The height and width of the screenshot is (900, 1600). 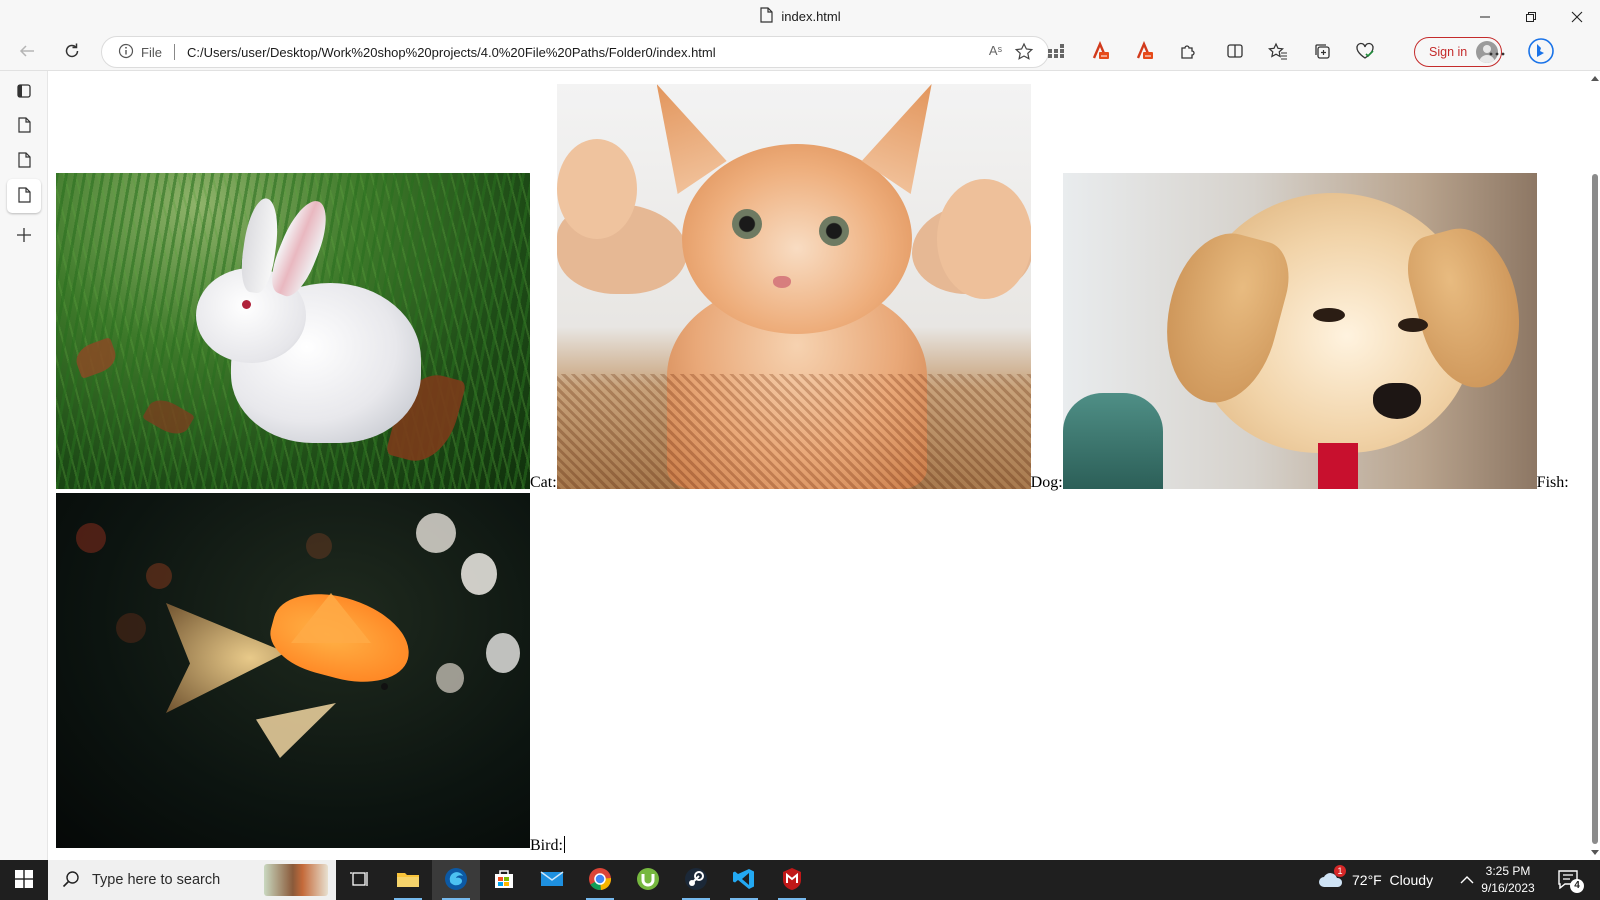 I want to click on edge-icon, so click(x=456, y=880).